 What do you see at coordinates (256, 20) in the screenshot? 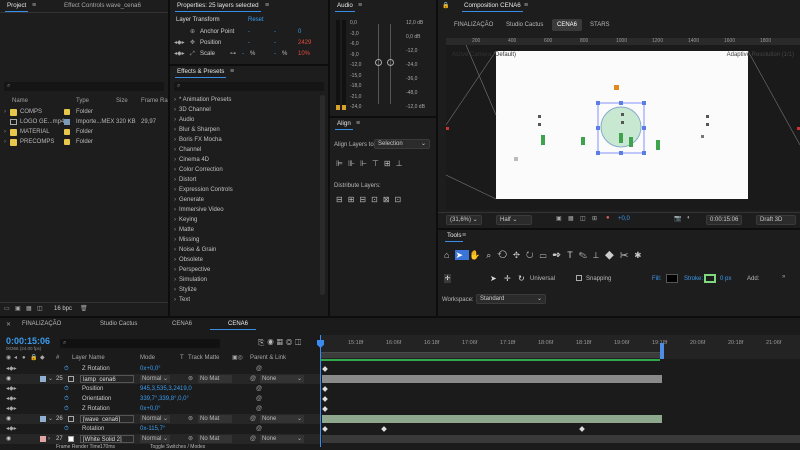
I see `reset-button: Reset` at bounding box center [256, 20].